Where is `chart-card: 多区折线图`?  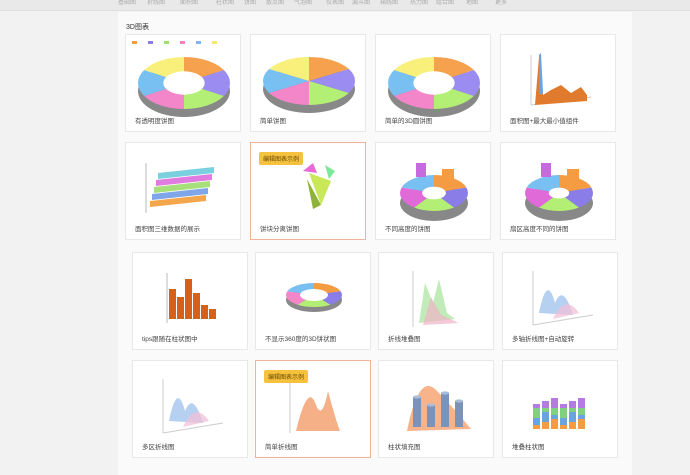 chart-card: 多区折线图 is located at coordinates (190, 409).